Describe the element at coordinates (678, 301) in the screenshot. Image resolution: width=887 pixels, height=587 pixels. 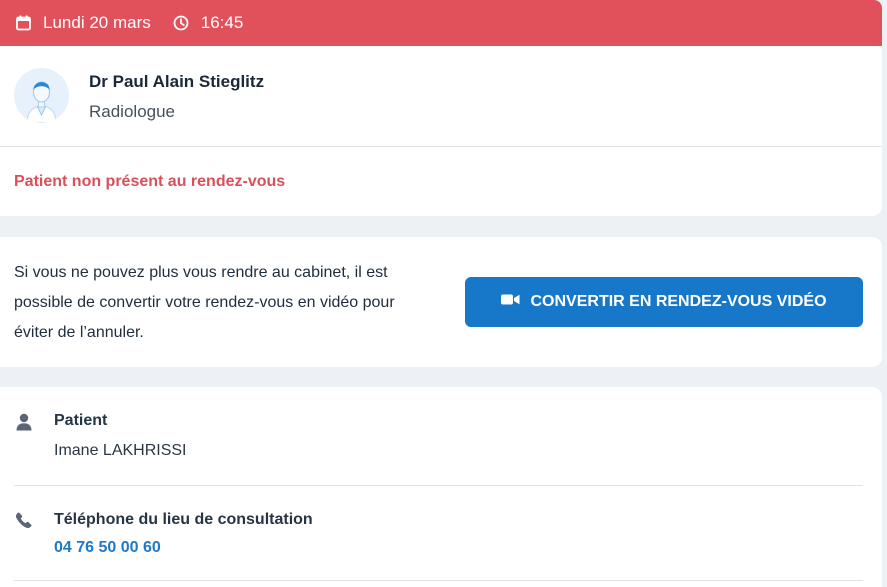
I see `convert-button-label: CONVERTIR EN RENDEZ-VOUS VIDÉO` at that location.